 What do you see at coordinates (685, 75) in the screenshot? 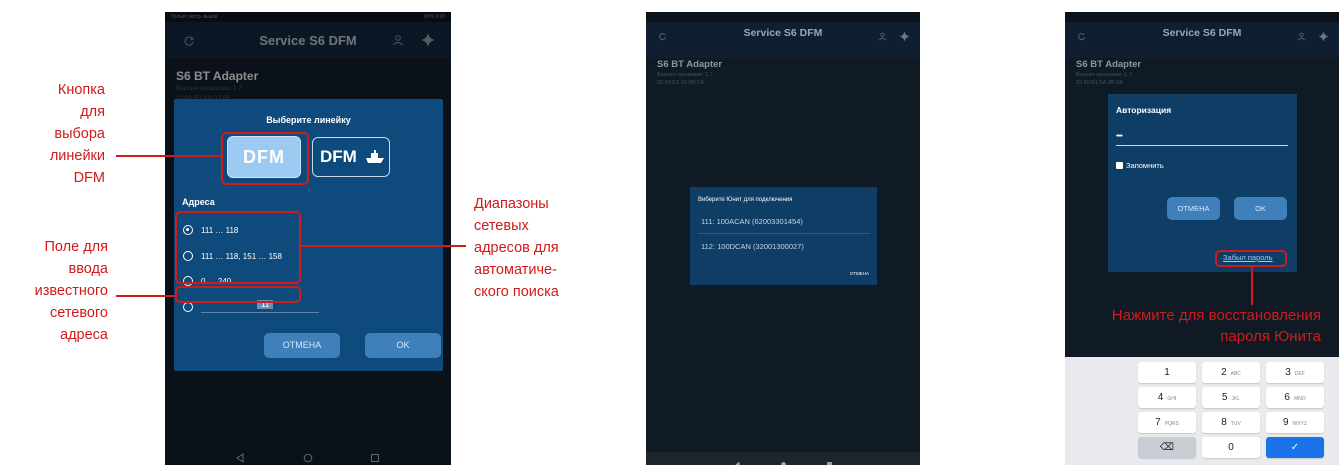
I see `firmware-version: Версия прошивки: 1.7` at bounding box center [685, 75].